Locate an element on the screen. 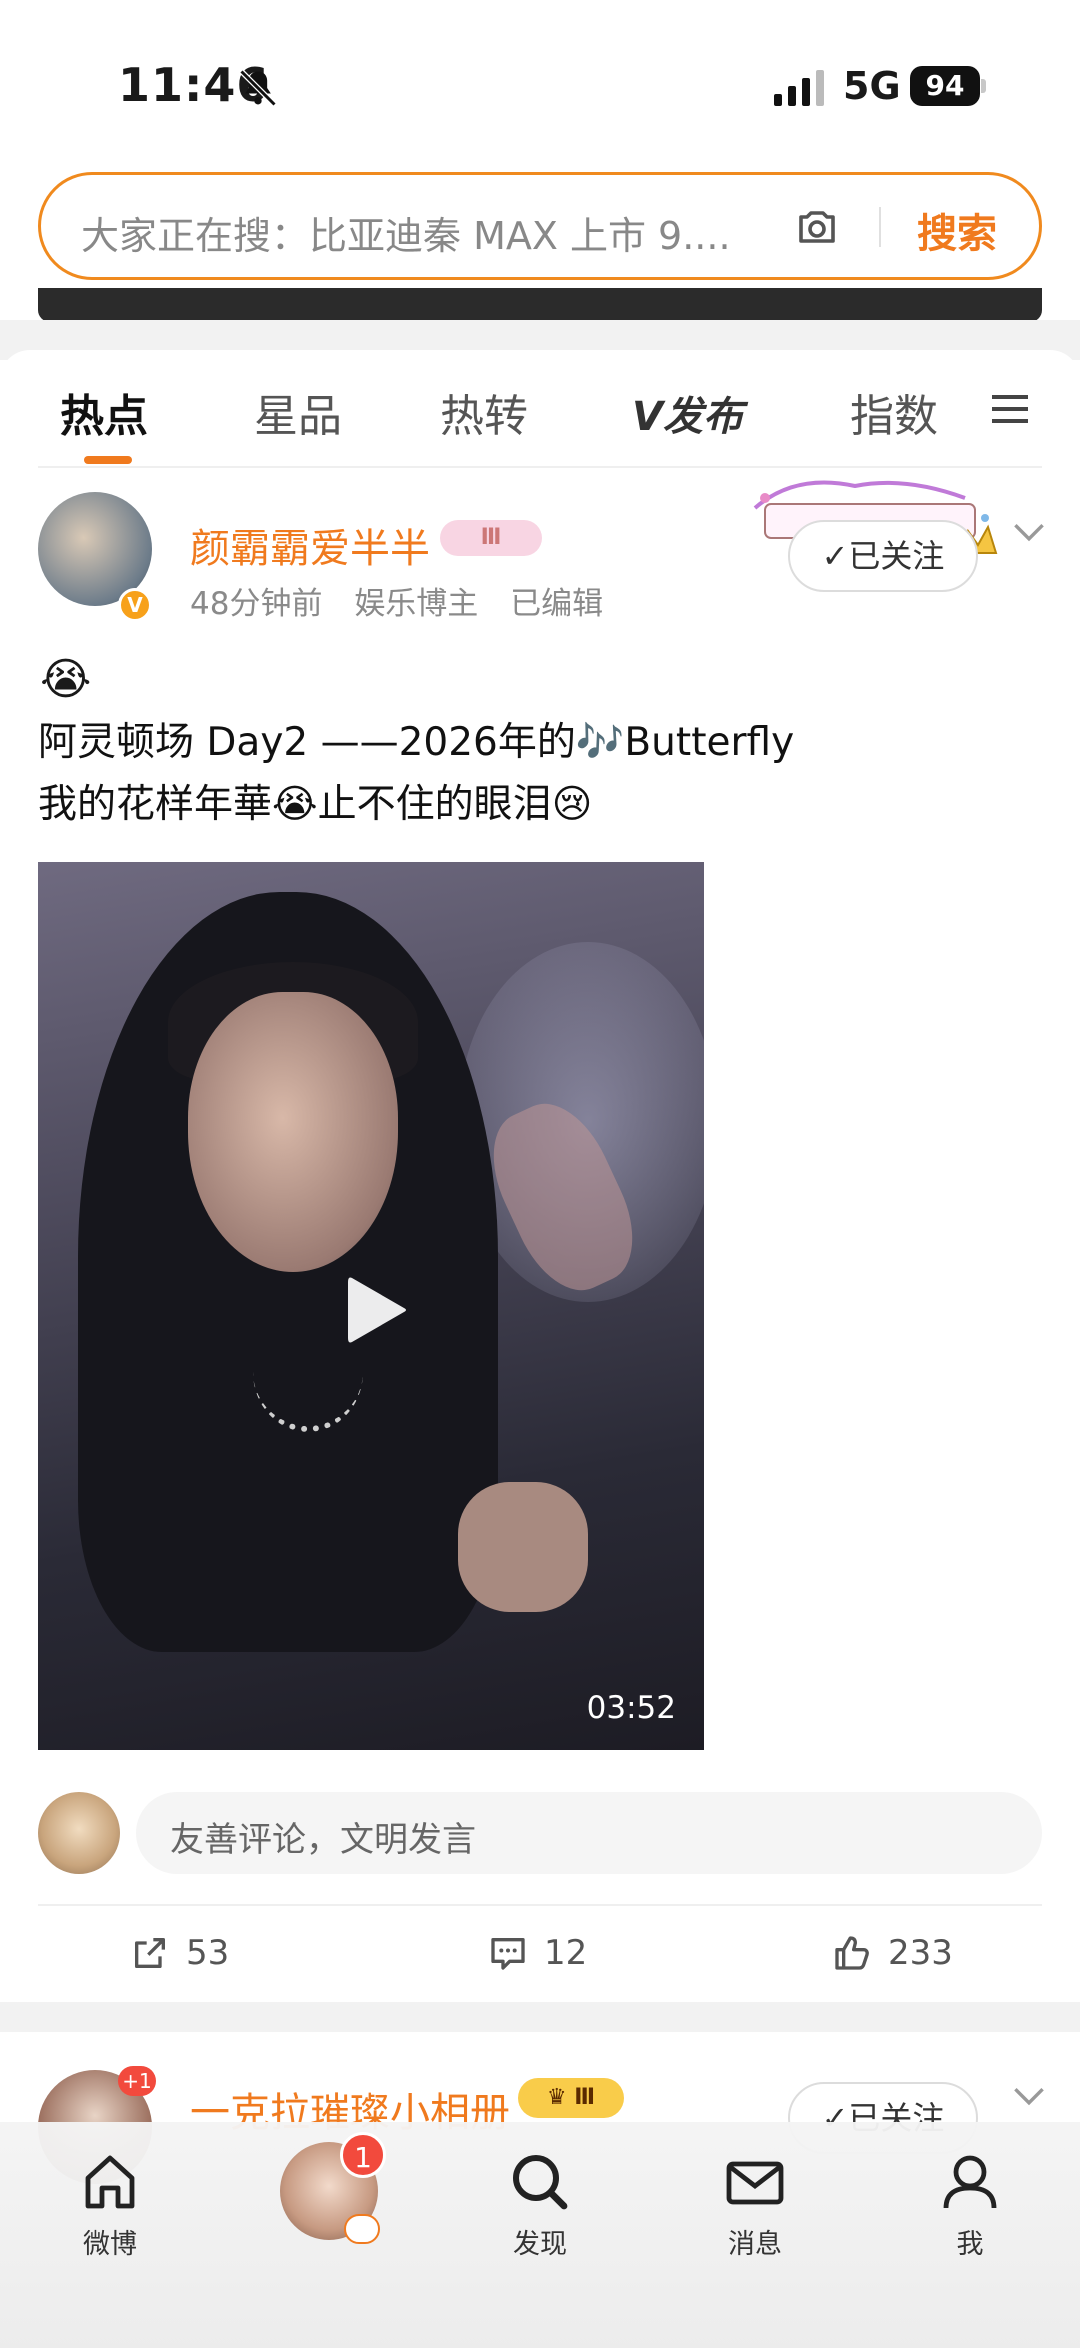 The height and width of the screenshot is (2348, 1080). channel-tabs: 热点 星品 热转 V发布 指数 is located at coordinates (540, 410).